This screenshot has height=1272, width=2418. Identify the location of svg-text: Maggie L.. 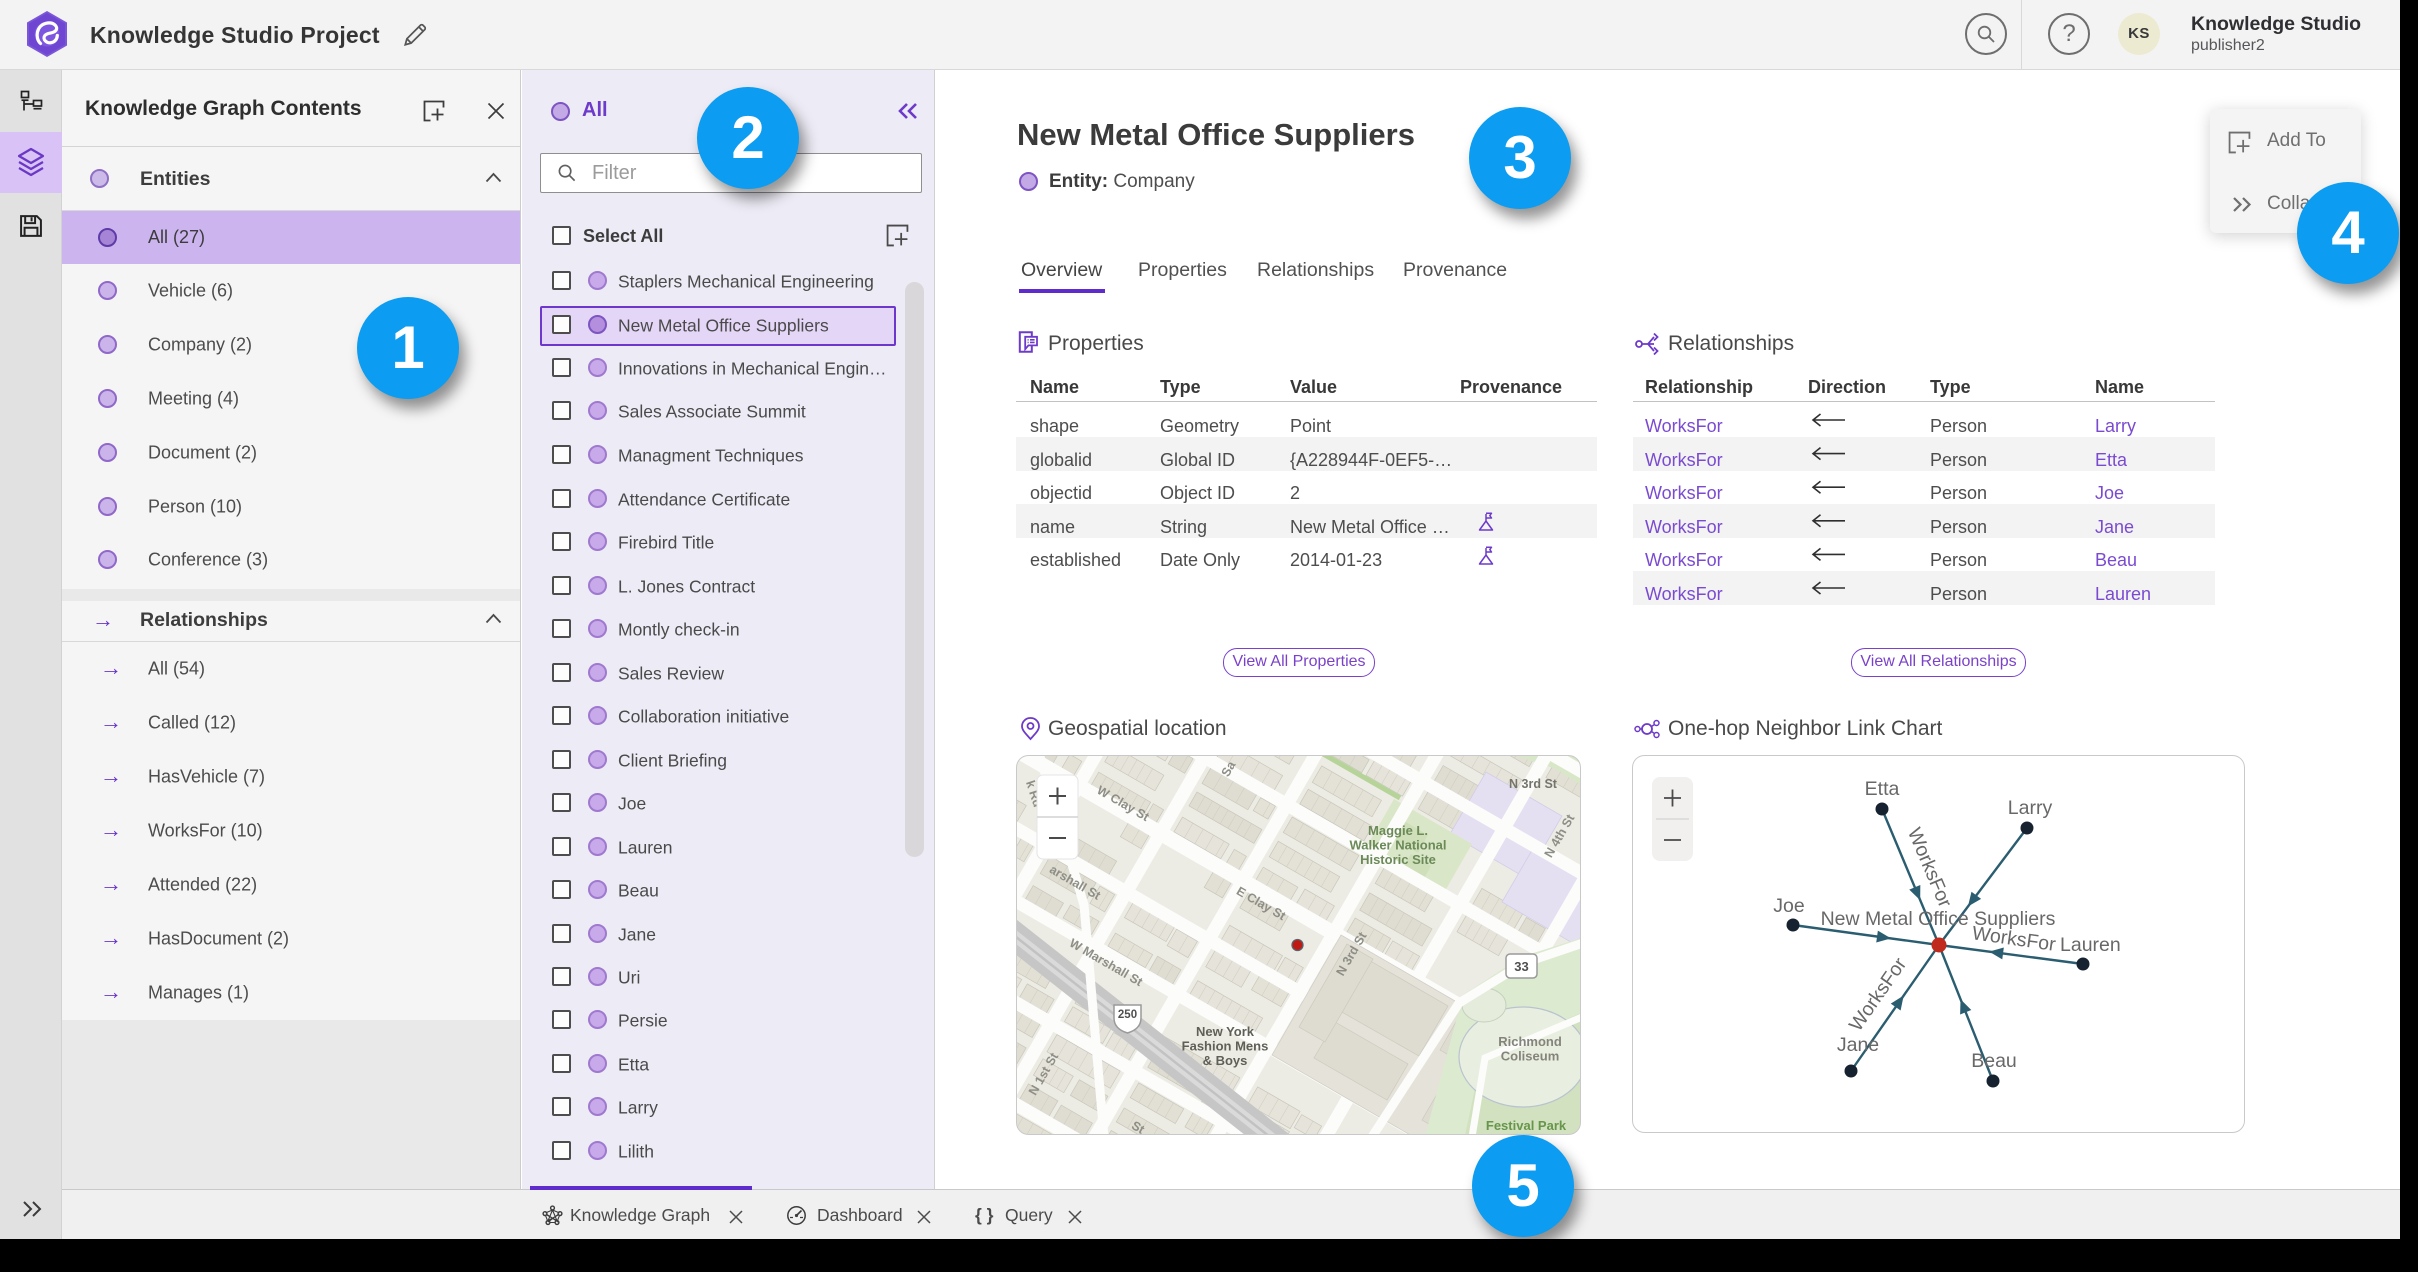
(1398, 830).